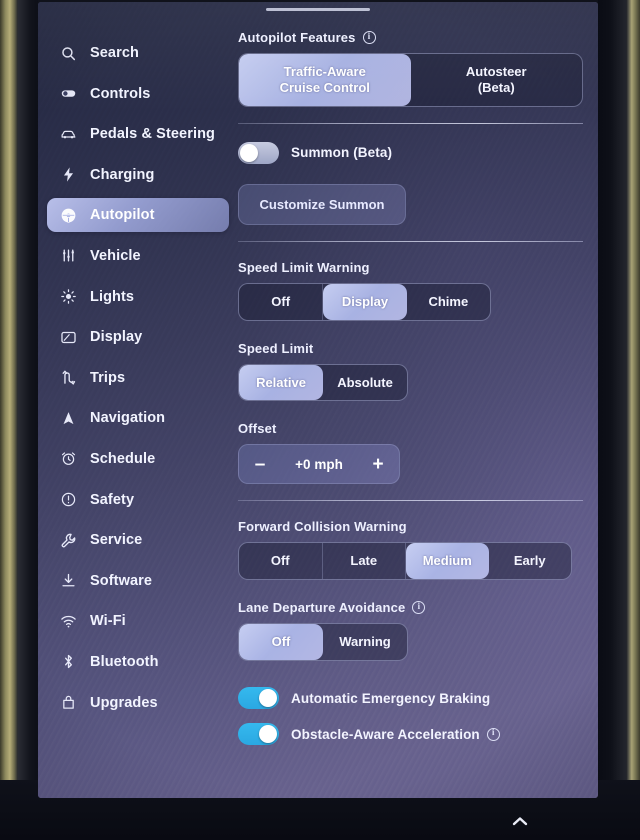  I want to click on sidebar-item-trips: Trips, so click(138, 378).